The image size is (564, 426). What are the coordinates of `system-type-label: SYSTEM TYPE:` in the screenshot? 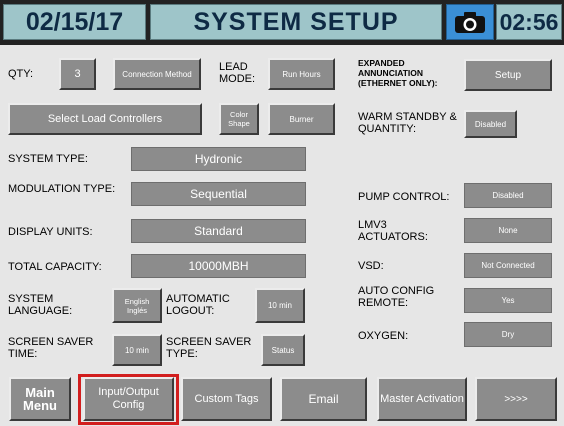 It's located at (48, 159).